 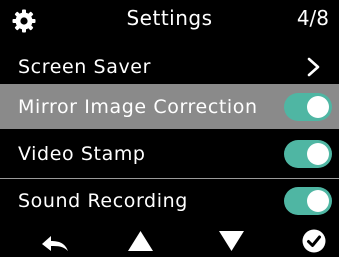 What do you see at coordinates (140, 241) in the screenshot?
I see `up-arrow-icon` at bounding box center [140, 241].